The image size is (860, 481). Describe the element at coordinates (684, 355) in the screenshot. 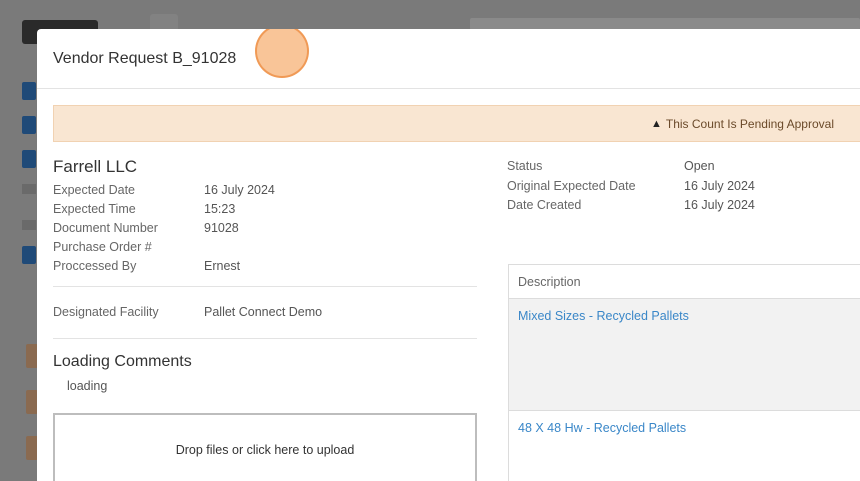

I see `table-row: Mixed Sizes - Recycled Pallets` at that location.